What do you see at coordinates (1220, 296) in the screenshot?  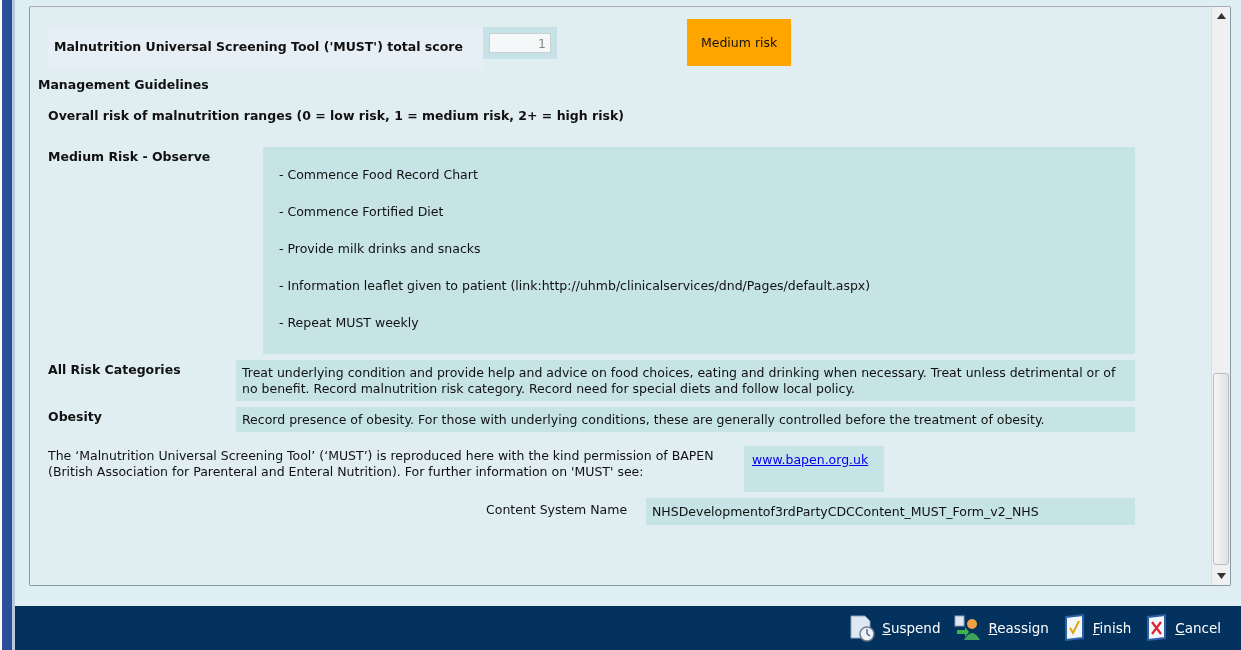 I see `scrollbar` at bounding box center [1220, 296].